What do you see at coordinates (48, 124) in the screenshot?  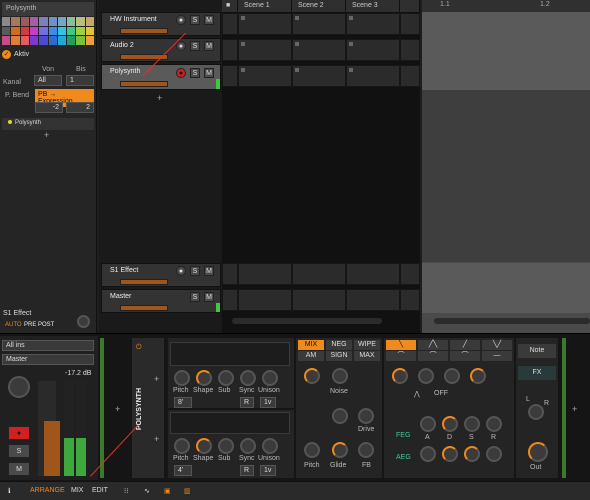 I see `device-list-item: Polysynth` at bounding box center [48, 124].